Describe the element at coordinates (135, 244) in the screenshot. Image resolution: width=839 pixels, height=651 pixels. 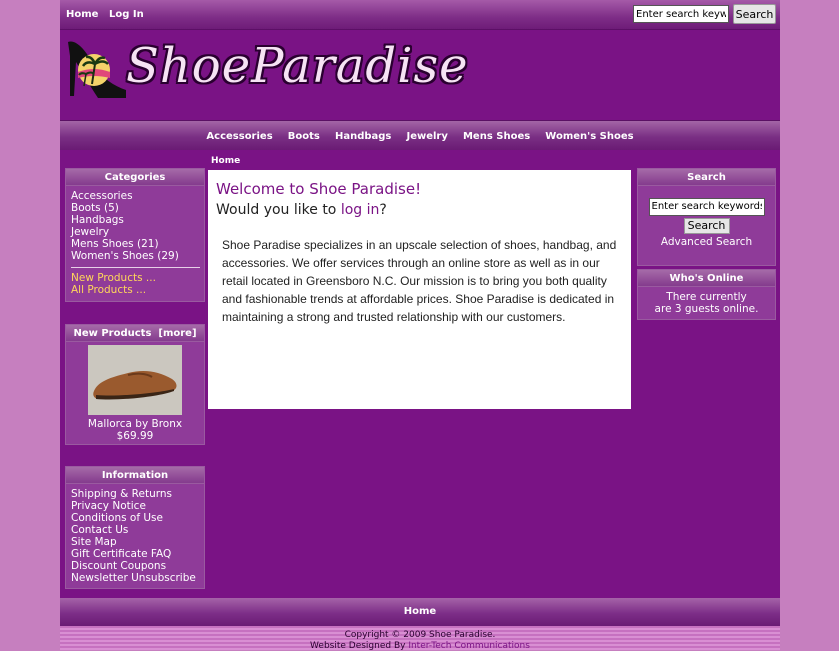
I see `category-mens-shoes: Mens Shoes (21)` at that location.